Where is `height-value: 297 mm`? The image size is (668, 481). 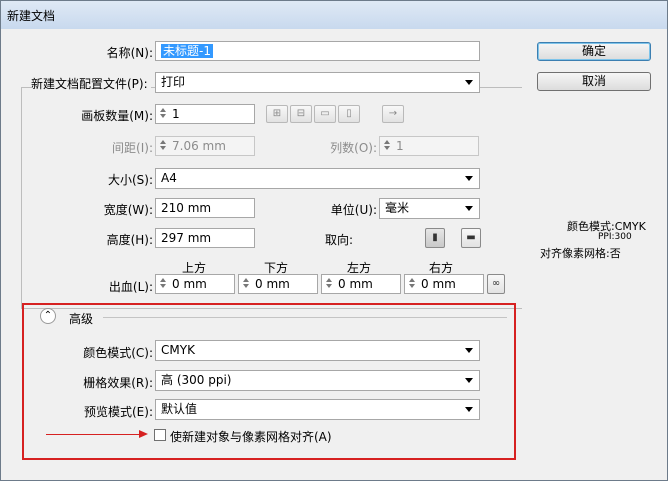
height-value: 297 mm is located at coordinates (186, 238).